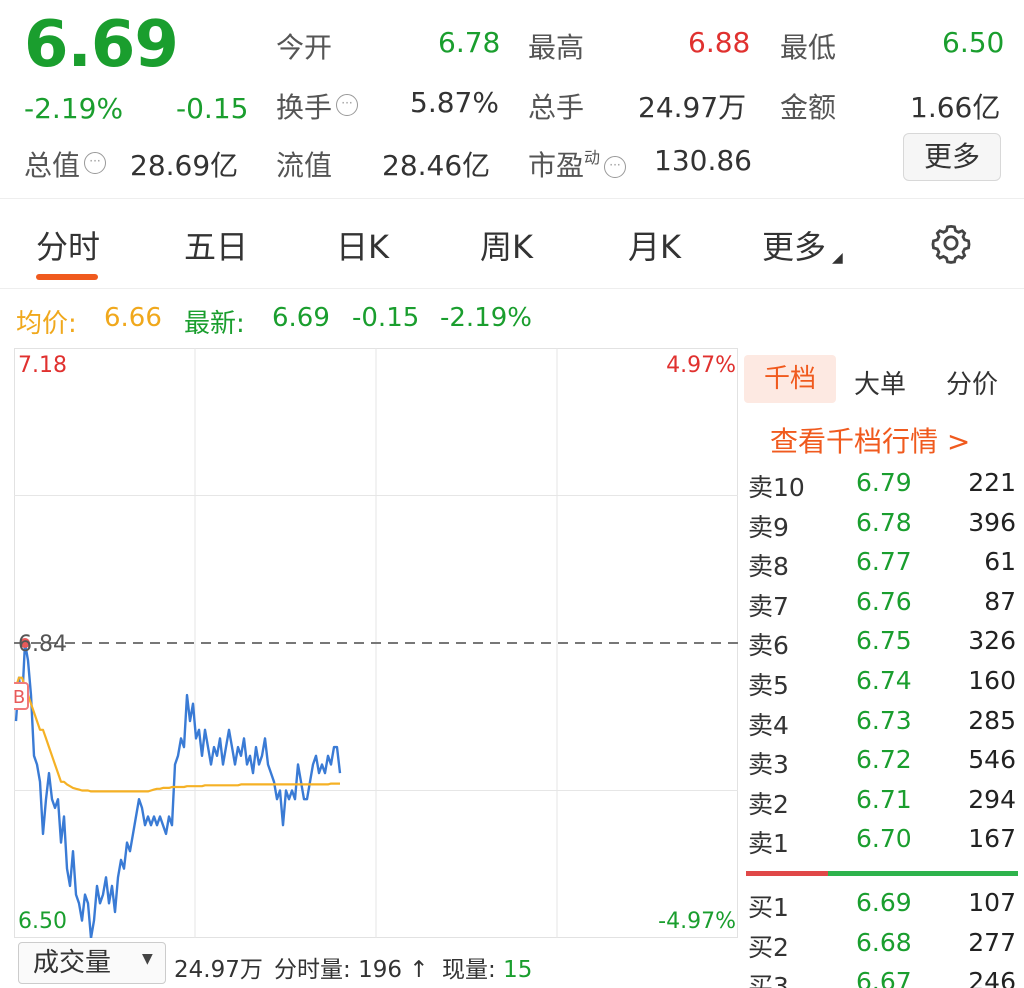 This screenshot has height=988, width=1024. Describe the element at coordinates (74, 108) in the screenshot. I see `change-percent: -2.19%` at that location.